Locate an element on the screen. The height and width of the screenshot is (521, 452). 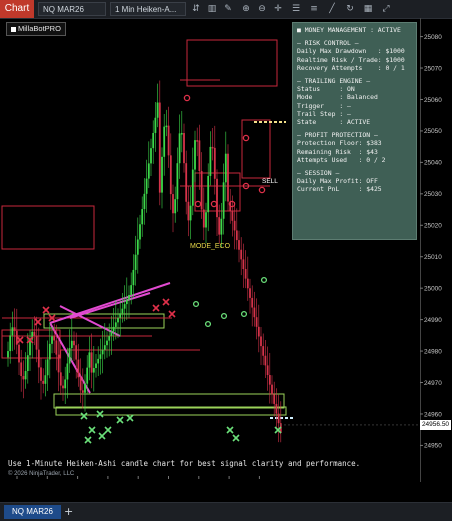
y-tick-label: 24990 is located at coordinates (433, 320).